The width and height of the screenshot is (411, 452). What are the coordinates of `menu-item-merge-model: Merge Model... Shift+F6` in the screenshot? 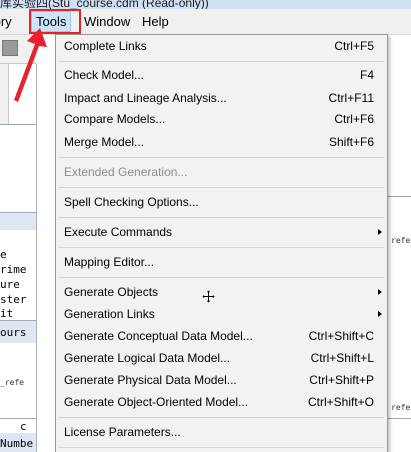 It's located at (221, 142).